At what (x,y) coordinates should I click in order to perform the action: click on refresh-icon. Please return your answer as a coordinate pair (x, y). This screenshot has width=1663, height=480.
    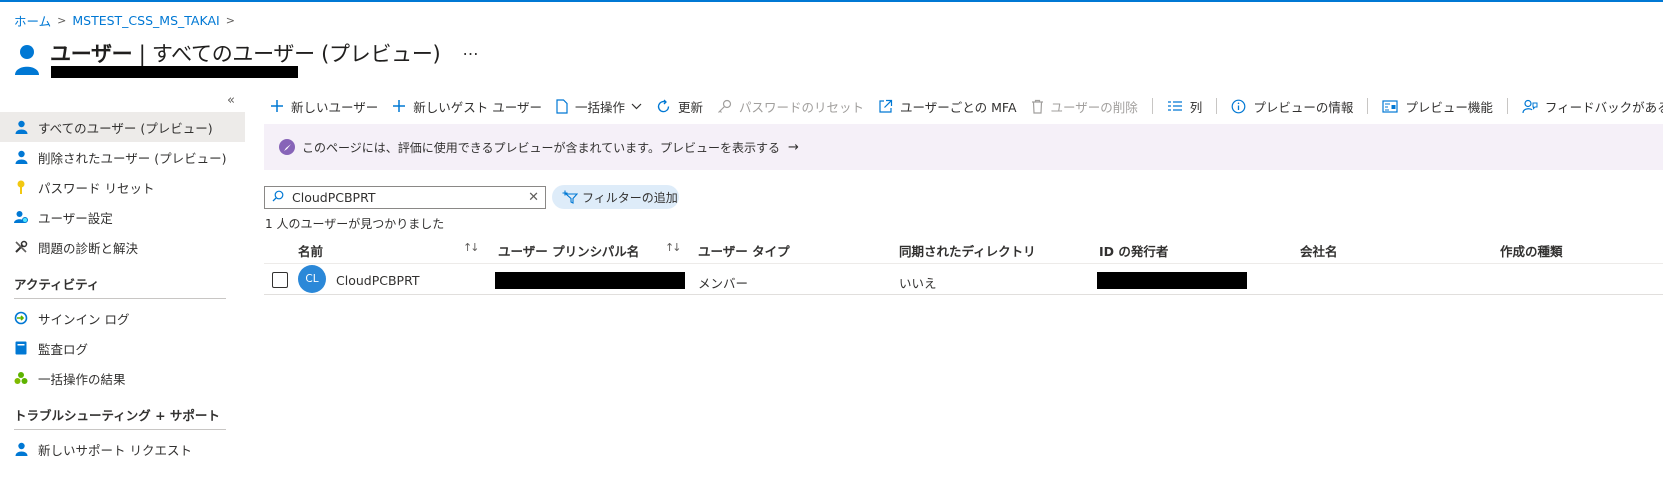
    Looking at the image, I should click on (663, 106).